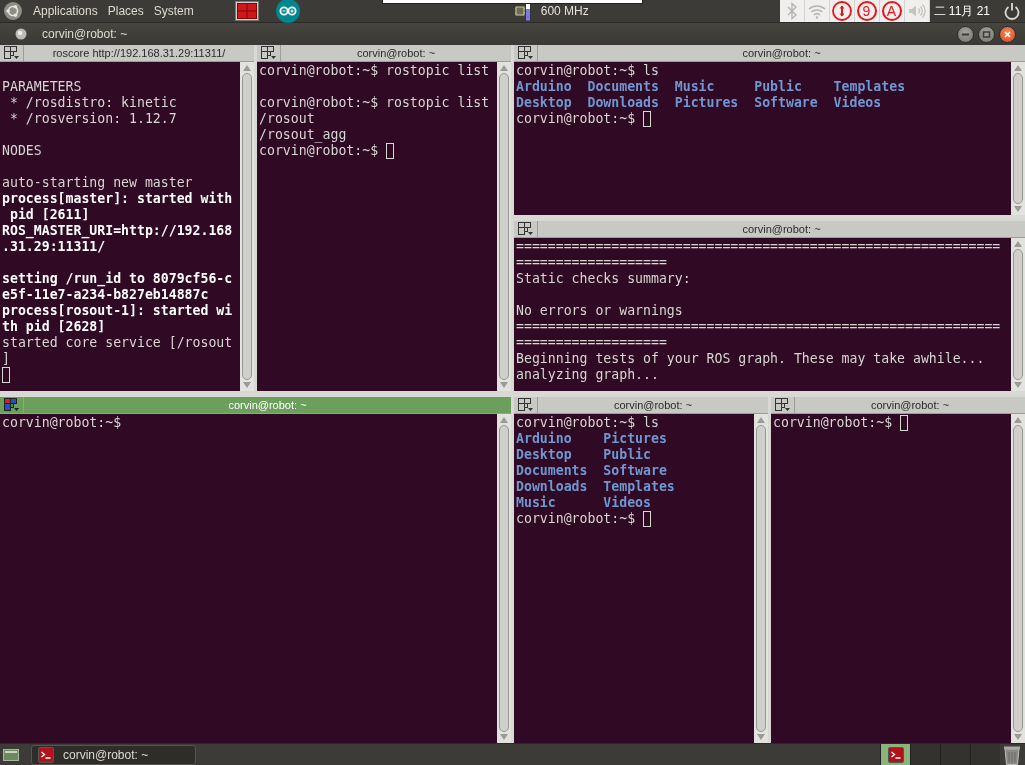 The height and width of the screenshot is (765, 1025). Describe the element at coordinates (93, 103) in the screenshot. I see `terminal-line: * /rosdistro: kinetic` at that location.